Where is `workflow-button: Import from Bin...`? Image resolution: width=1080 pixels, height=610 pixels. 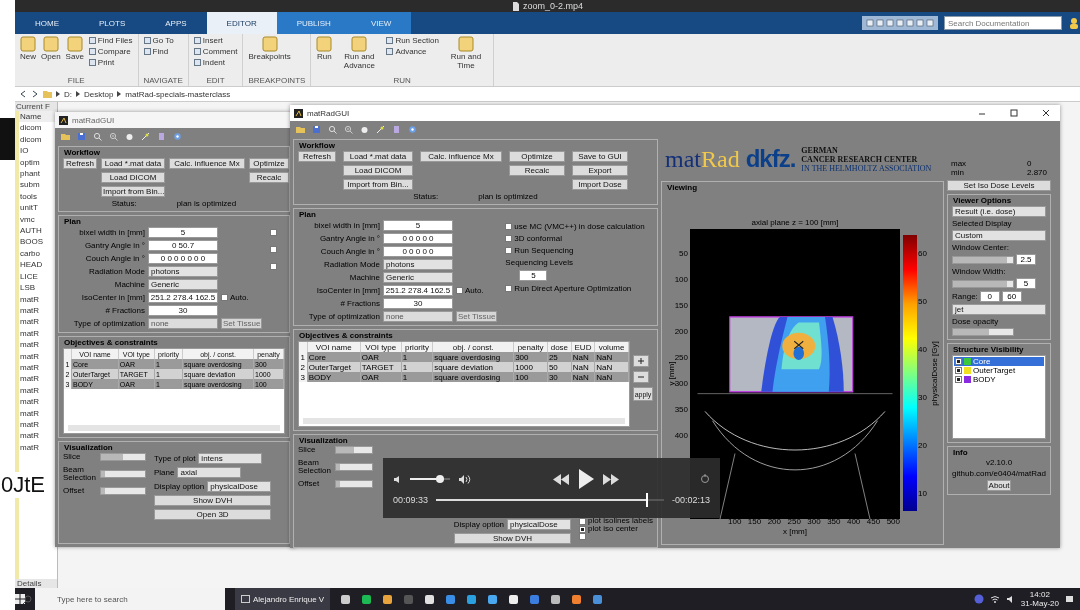 workflow-button: Import from Bin... is located at coordinates (378, 184).